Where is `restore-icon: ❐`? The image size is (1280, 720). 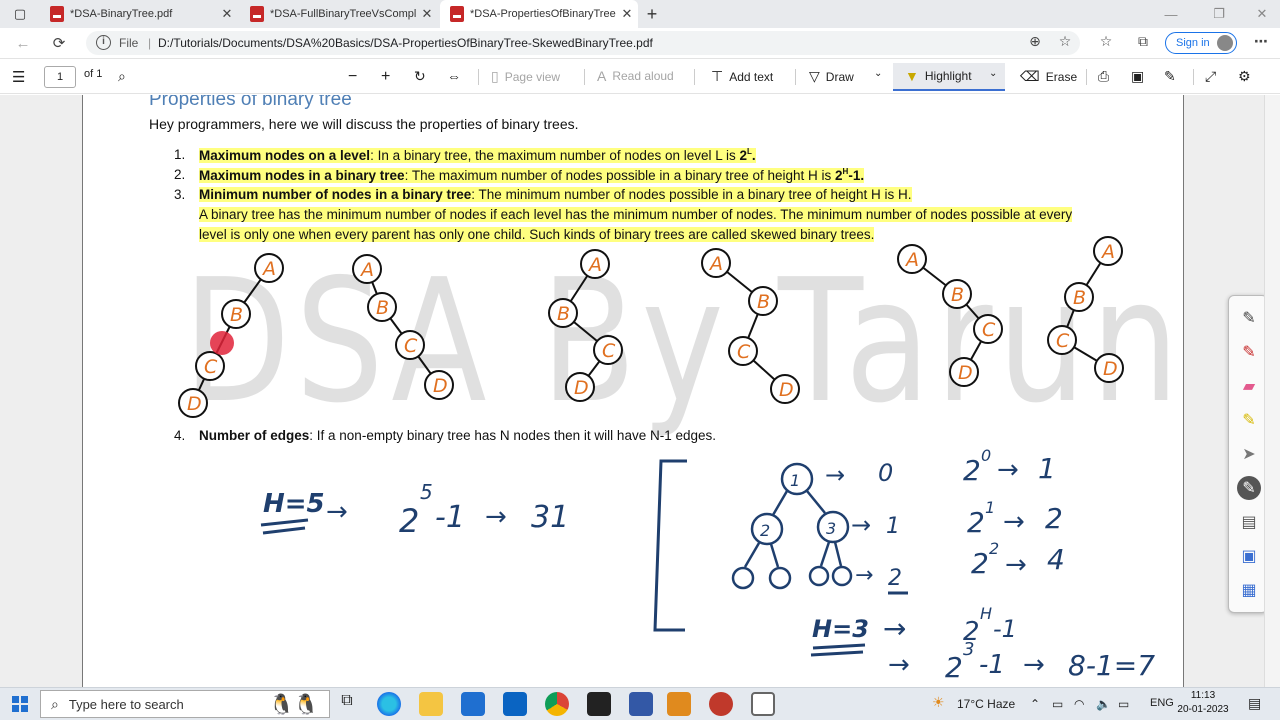 restore-icon: ❐ is located at coordinates (1219, 14).